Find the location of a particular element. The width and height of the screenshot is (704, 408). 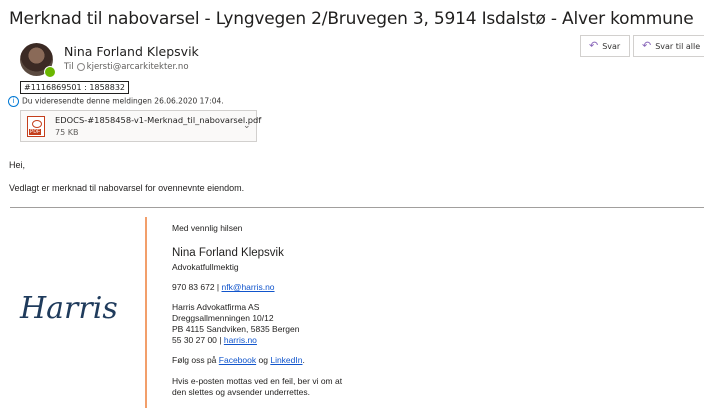

recipient-status-icon is located at coordinates (80, 66).